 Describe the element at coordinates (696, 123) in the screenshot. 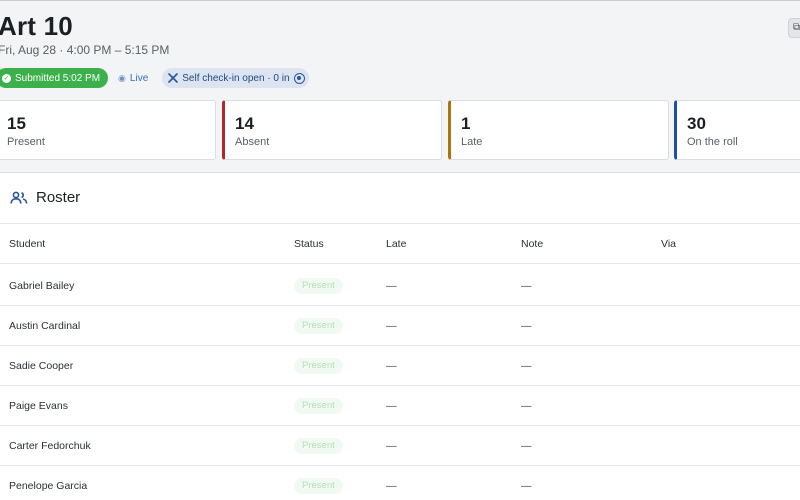

I see `stat-value: 30` at that location.